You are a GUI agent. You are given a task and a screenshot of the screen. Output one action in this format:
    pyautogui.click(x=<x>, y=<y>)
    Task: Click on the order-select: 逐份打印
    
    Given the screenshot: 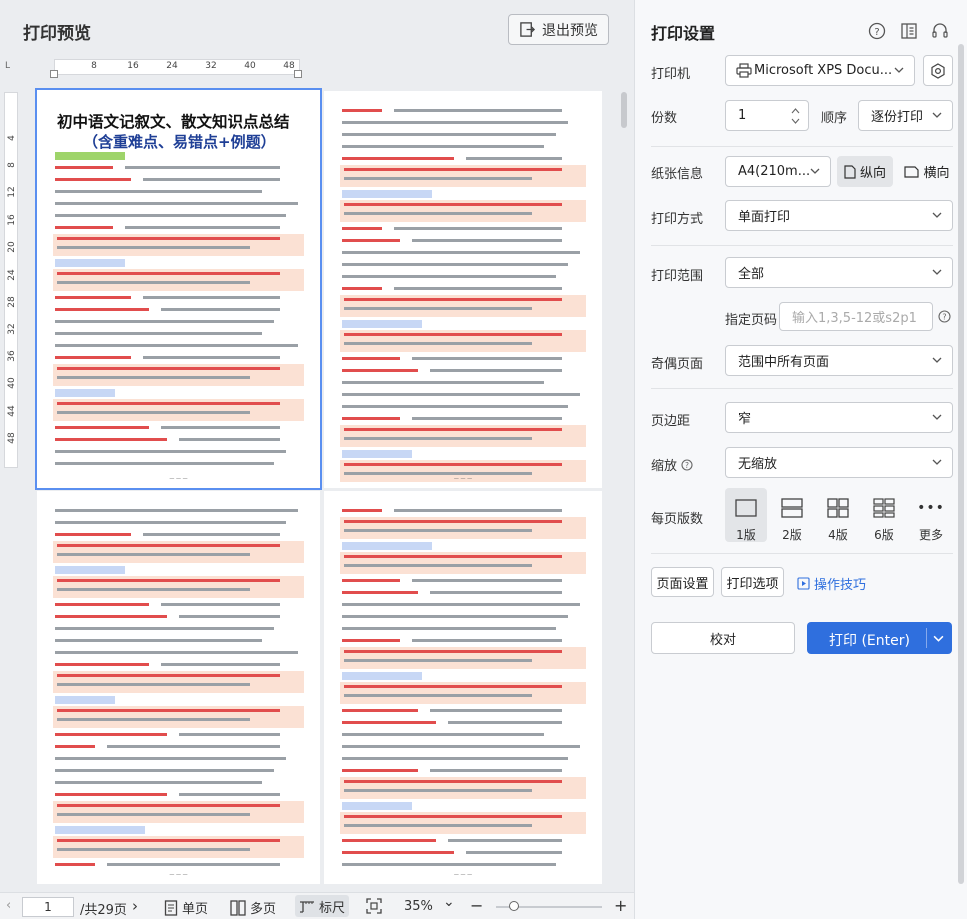 What is the action you would take?
    pyautogui.click(x=905, y=115)
    